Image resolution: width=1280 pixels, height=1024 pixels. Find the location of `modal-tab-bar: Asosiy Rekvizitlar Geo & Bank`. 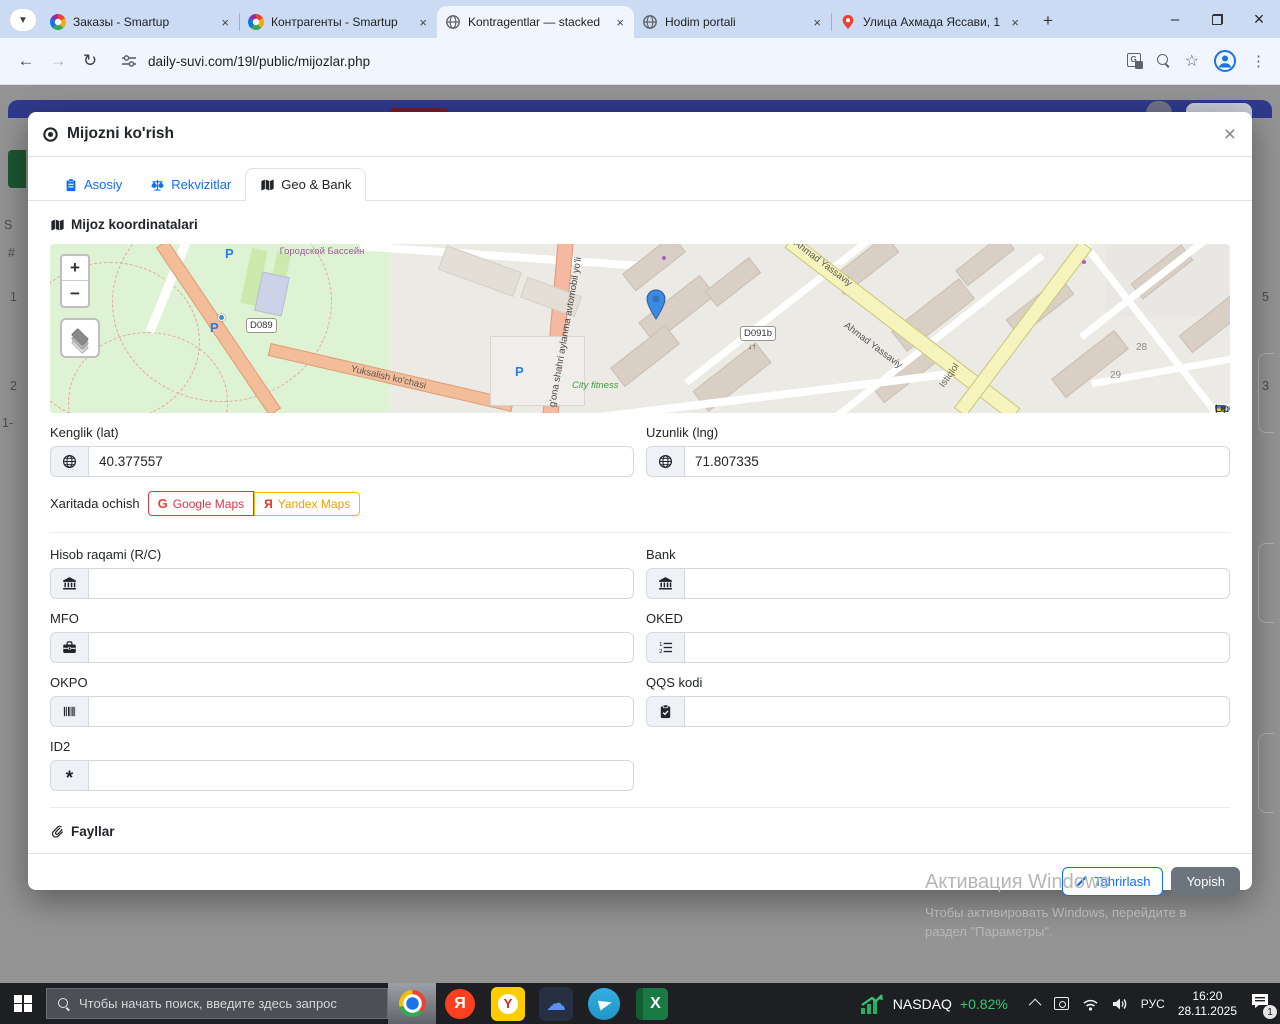

modal-tab-bar: Asosiy Rekvizitlar Geo & Bank is located at coordinates (640, 179).